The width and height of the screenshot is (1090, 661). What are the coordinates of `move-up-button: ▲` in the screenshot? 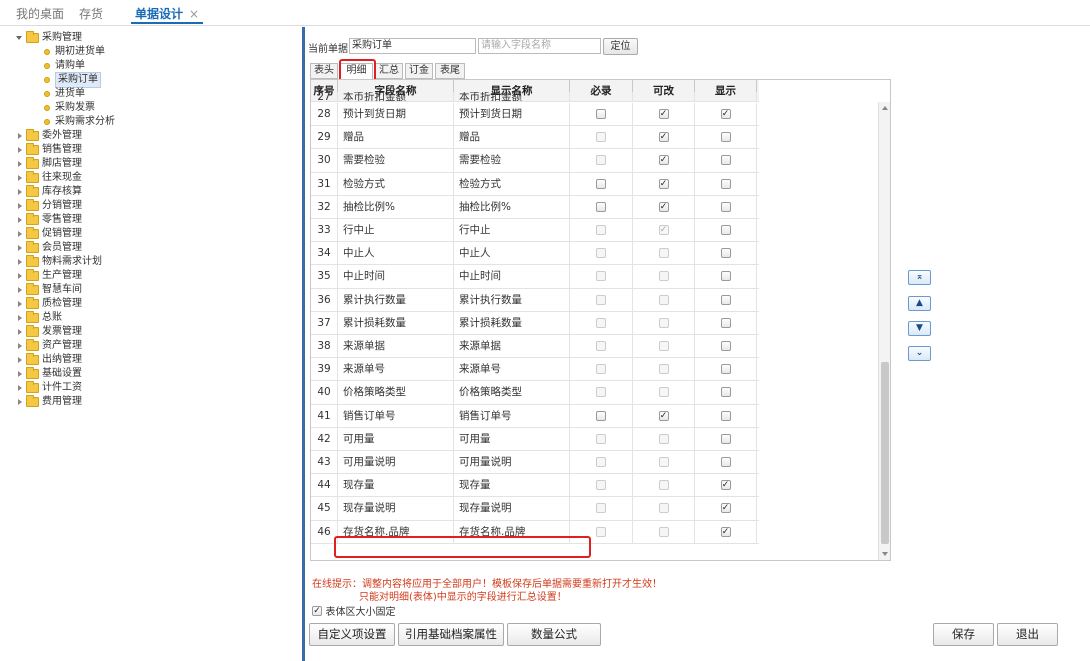 It's located at (919, 303).